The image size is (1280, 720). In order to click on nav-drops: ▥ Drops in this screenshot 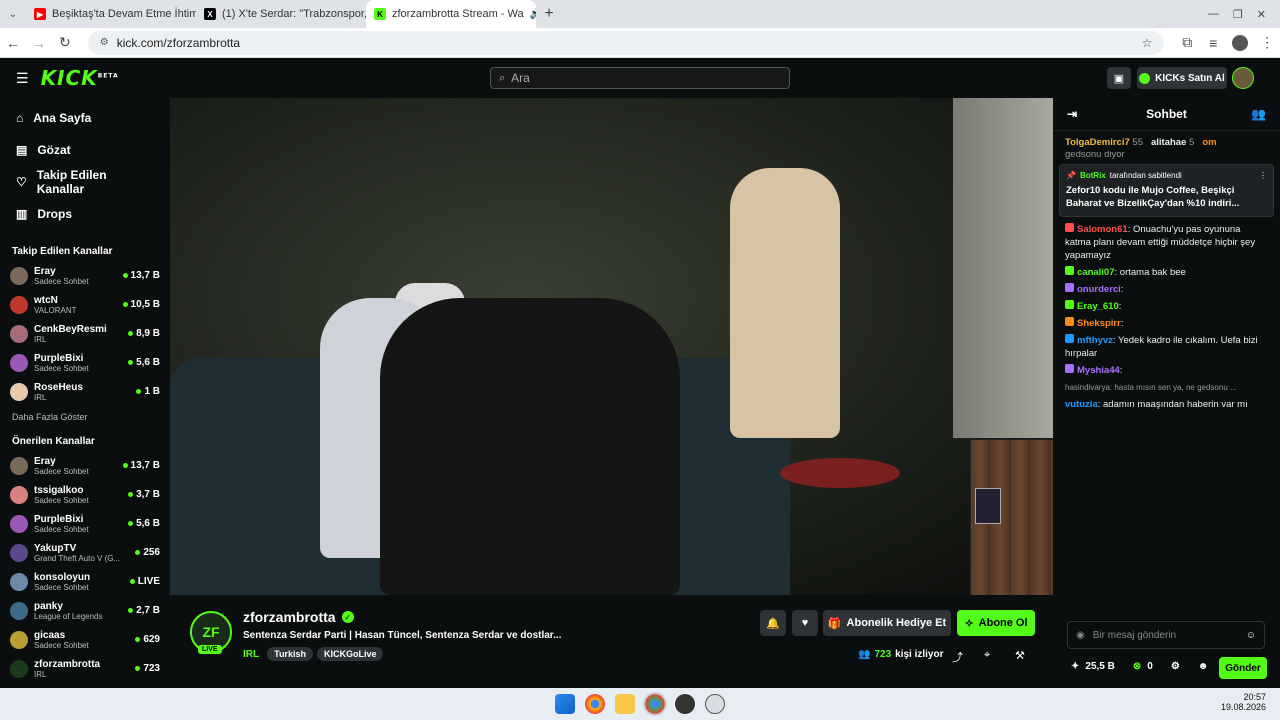, I will do `click(85, 214)`.